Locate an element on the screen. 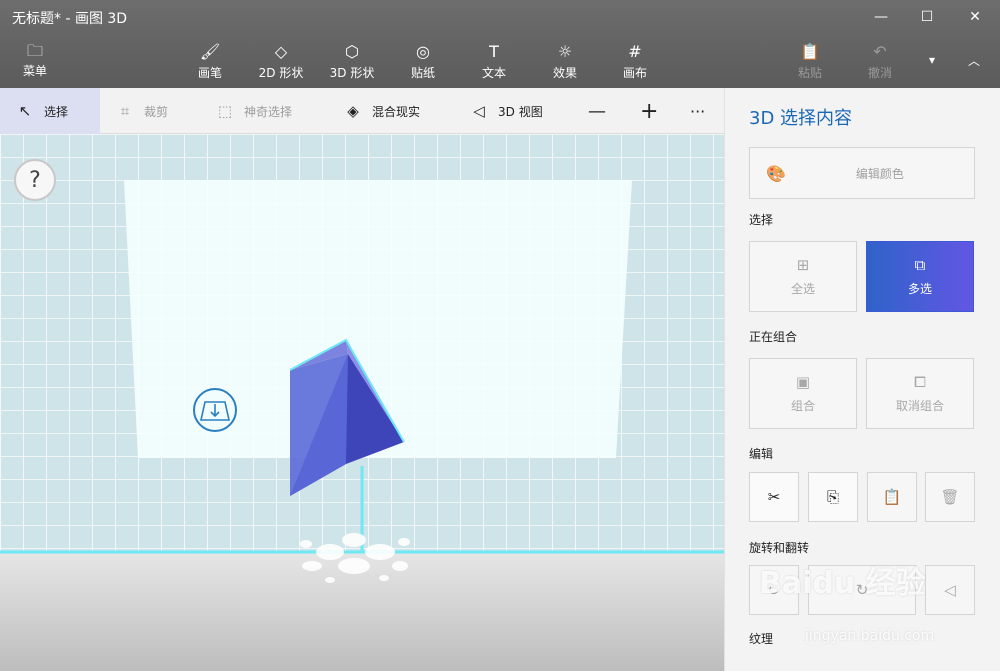 This screenshot has width=1000, height=671. multi-select-label: 多选 is located at coordinates (919, 289).